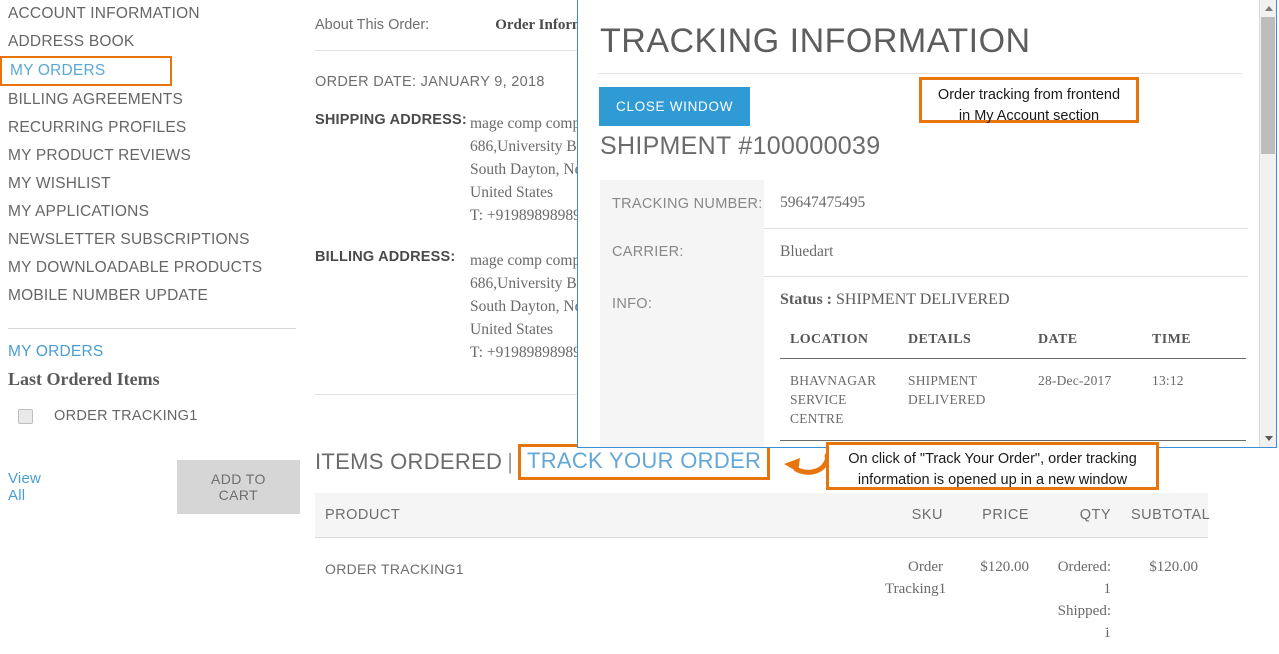 The image size is (1279, 654). What do you see at coordinates (1194, 399) in the screenshot?
I see `event-time: 13:12` at bounding box center [1194, 399].